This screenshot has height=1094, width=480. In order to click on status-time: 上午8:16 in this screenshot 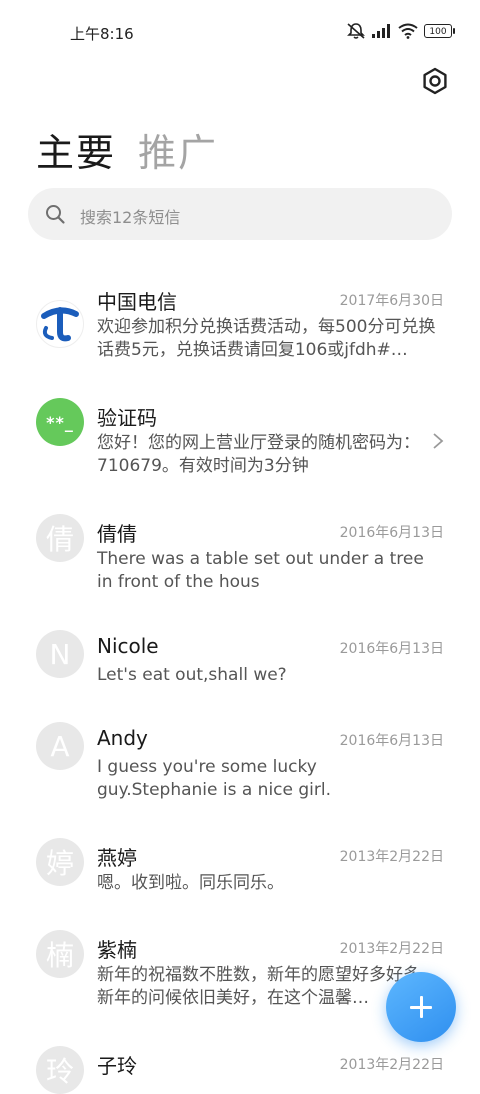, I will do `click(102, 34)`.